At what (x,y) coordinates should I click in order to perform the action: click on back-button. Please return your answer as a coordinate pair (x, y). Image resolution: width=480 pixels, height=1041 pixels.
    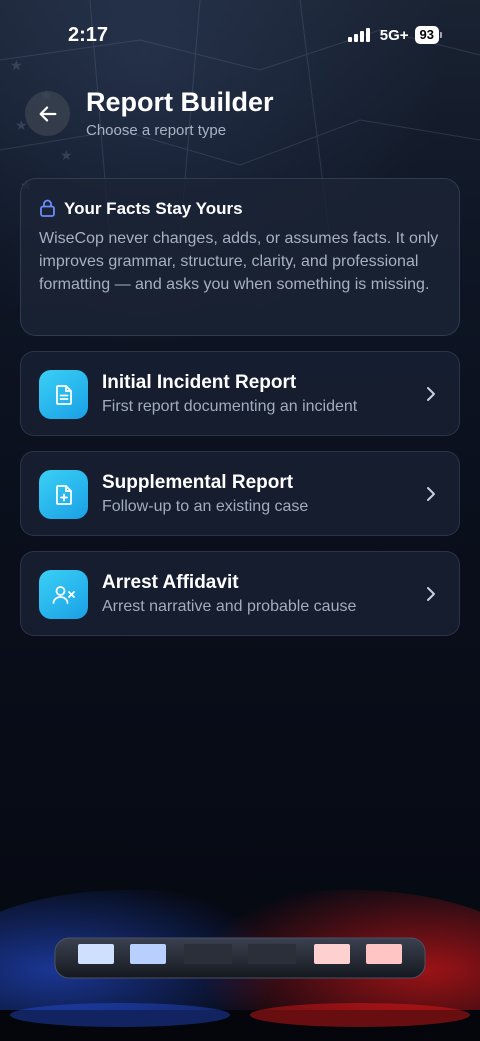
    Looking at the image, I should click on (47, 113).